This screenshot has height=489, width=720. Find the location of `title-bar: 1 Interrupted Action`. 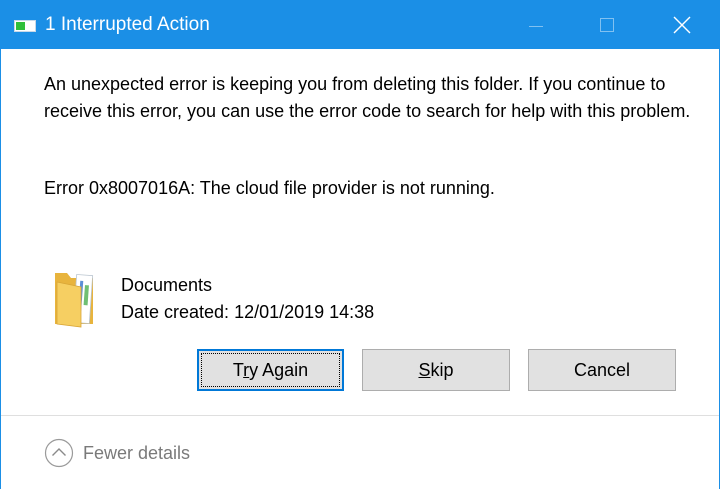

title-bar: 1 Interrupted Action is located at coordinates (360, 25).